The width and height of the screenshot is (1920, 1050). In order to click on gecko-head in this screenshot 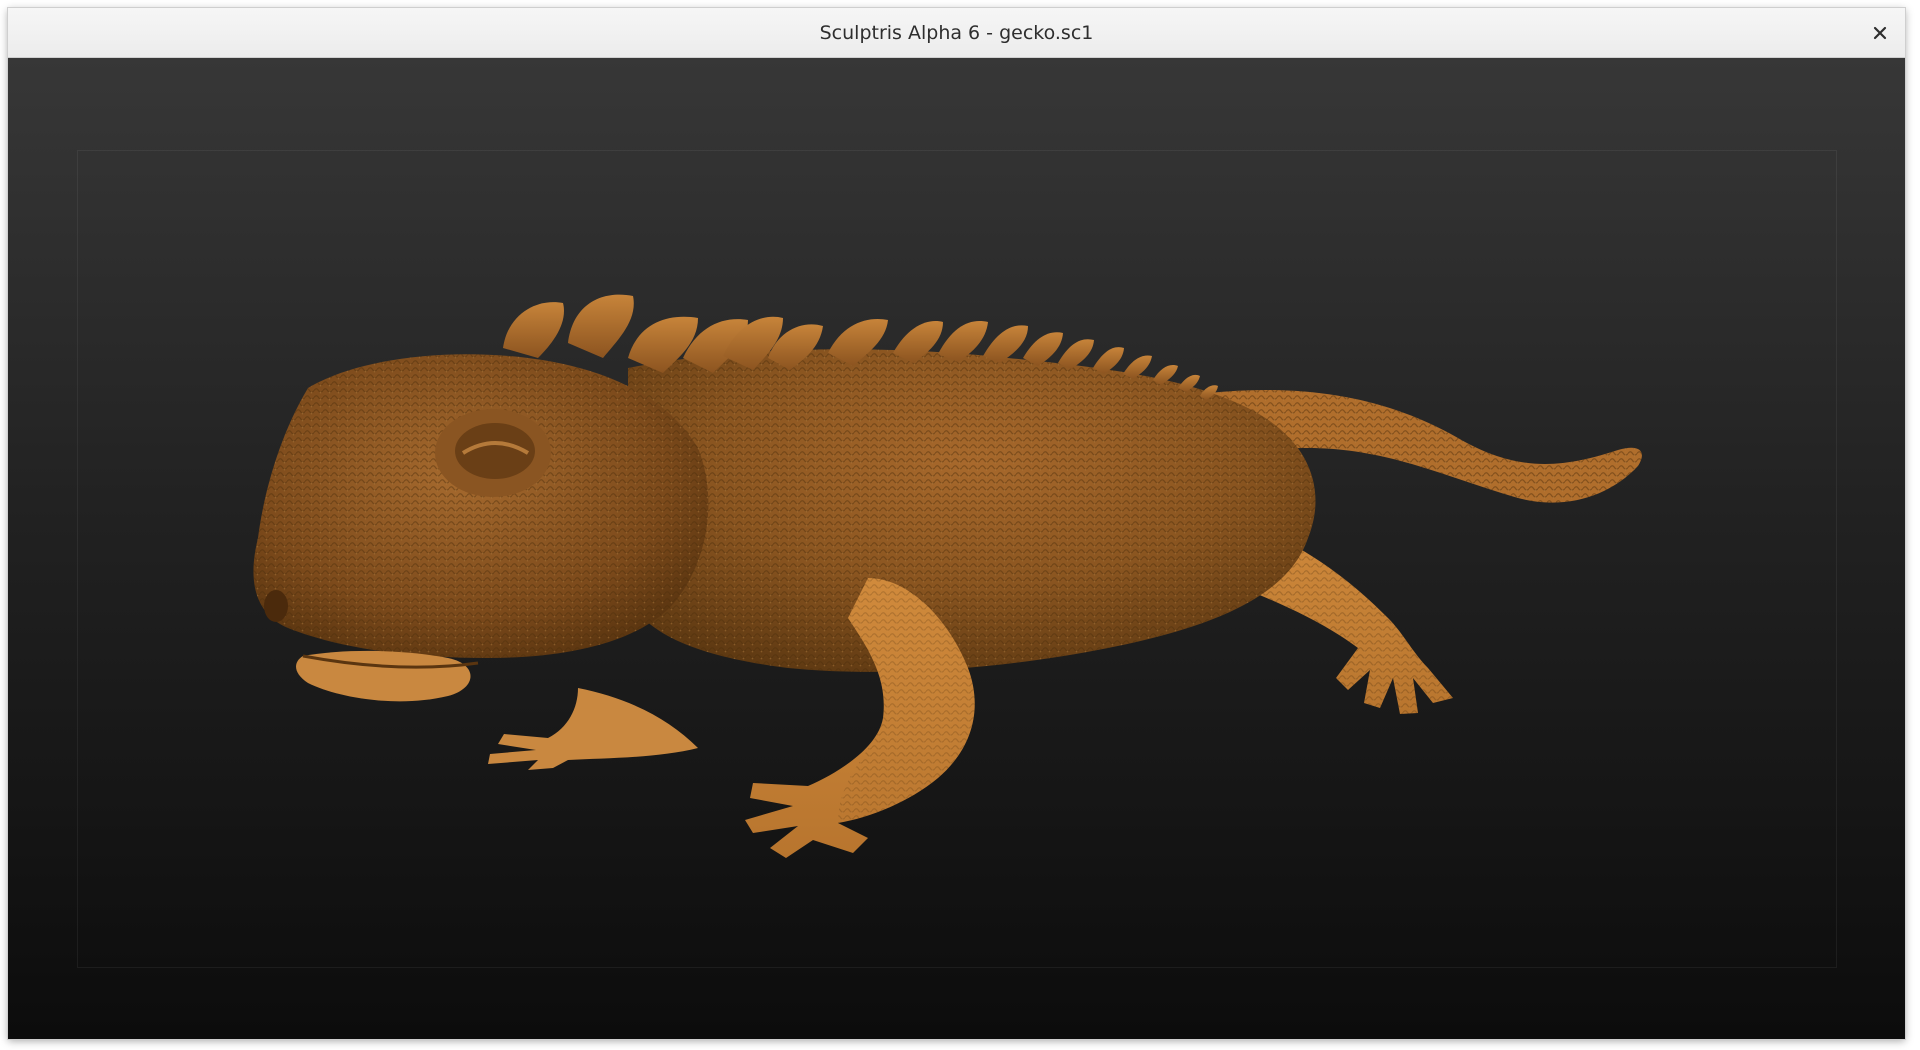, I will do `click(481, 528)`.